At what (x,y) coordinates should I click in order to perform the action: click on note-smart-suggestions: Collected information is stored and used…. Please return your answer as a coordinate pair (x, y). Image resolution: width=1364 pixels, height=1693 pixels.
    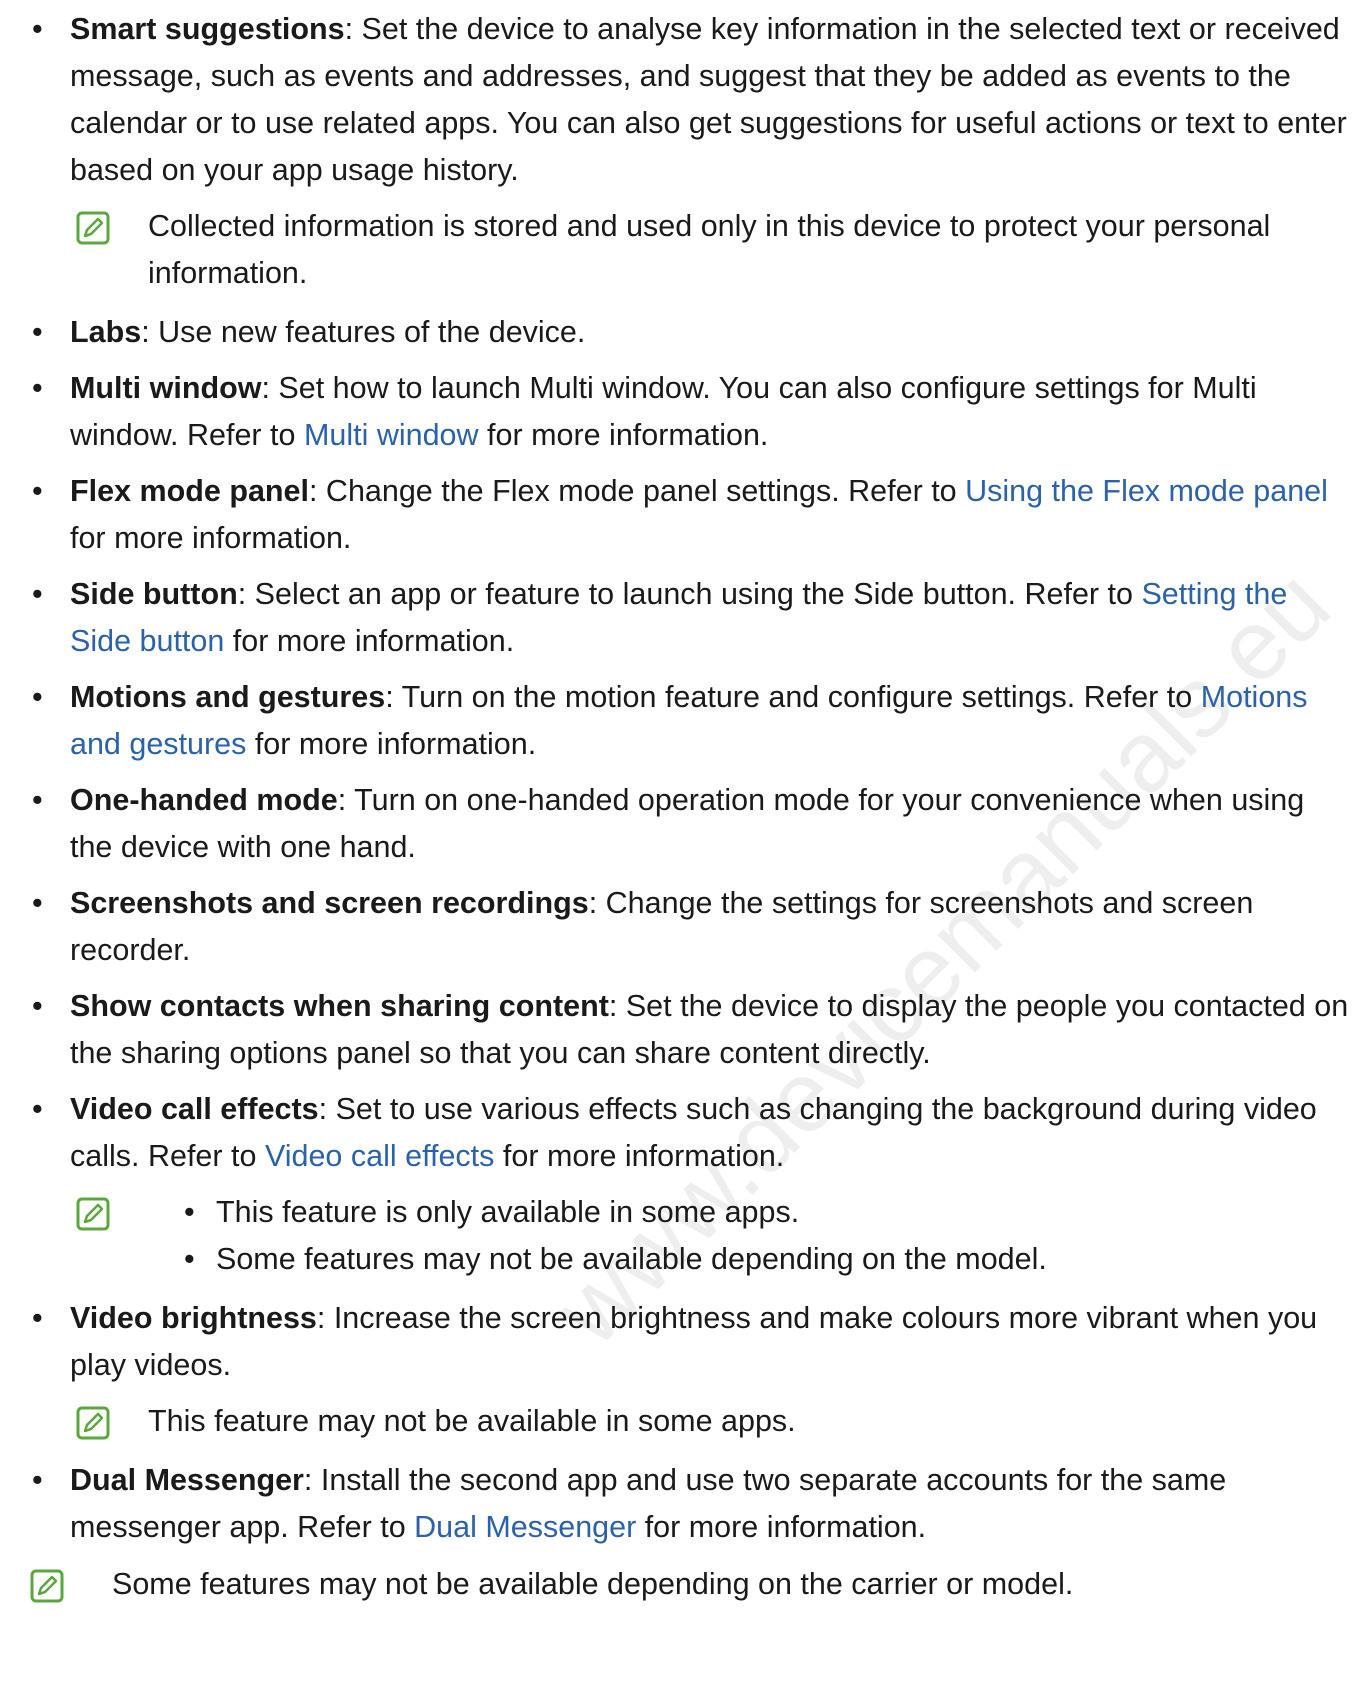
    Looking at the image, I should click on (710, 250).